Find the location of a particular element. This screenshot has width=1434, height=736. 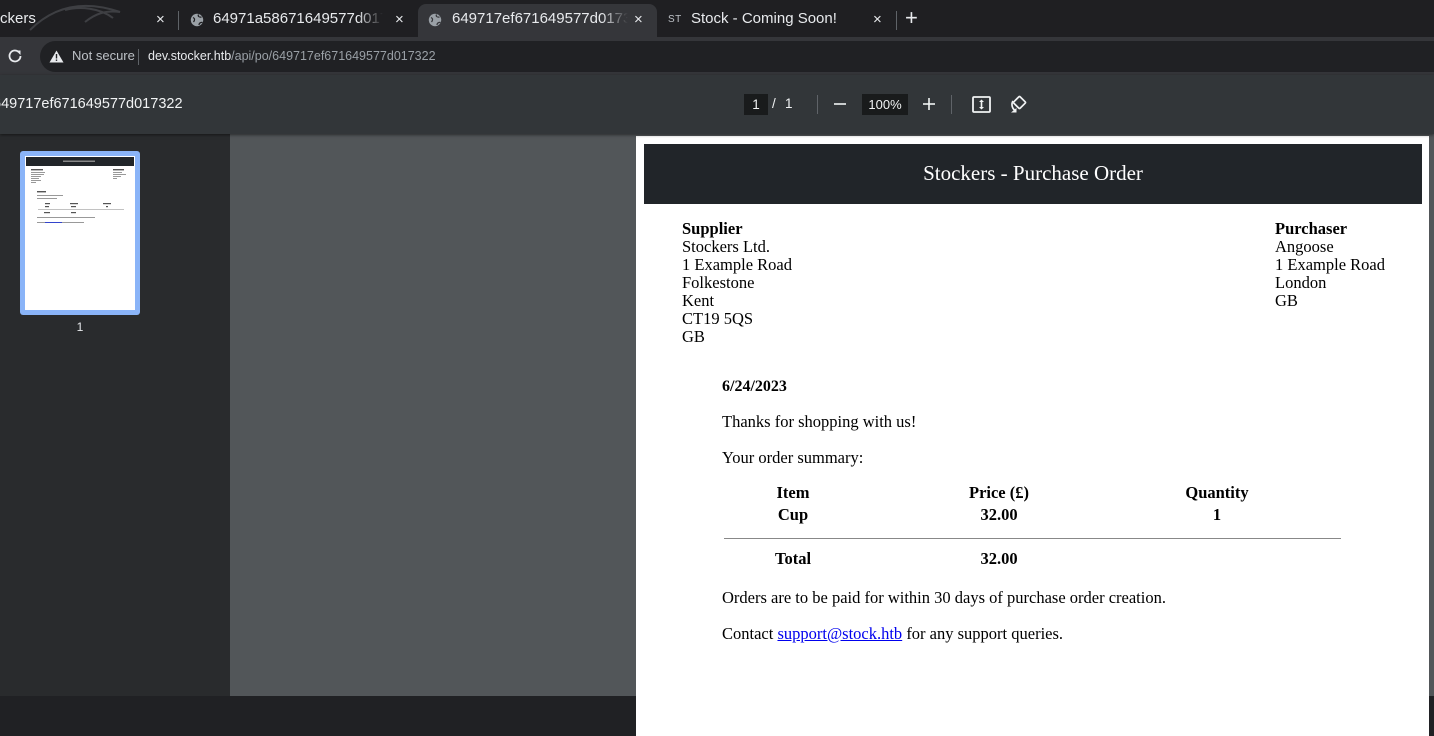

thumbnail-page-number: 1 is located at coordinates (80, 327).